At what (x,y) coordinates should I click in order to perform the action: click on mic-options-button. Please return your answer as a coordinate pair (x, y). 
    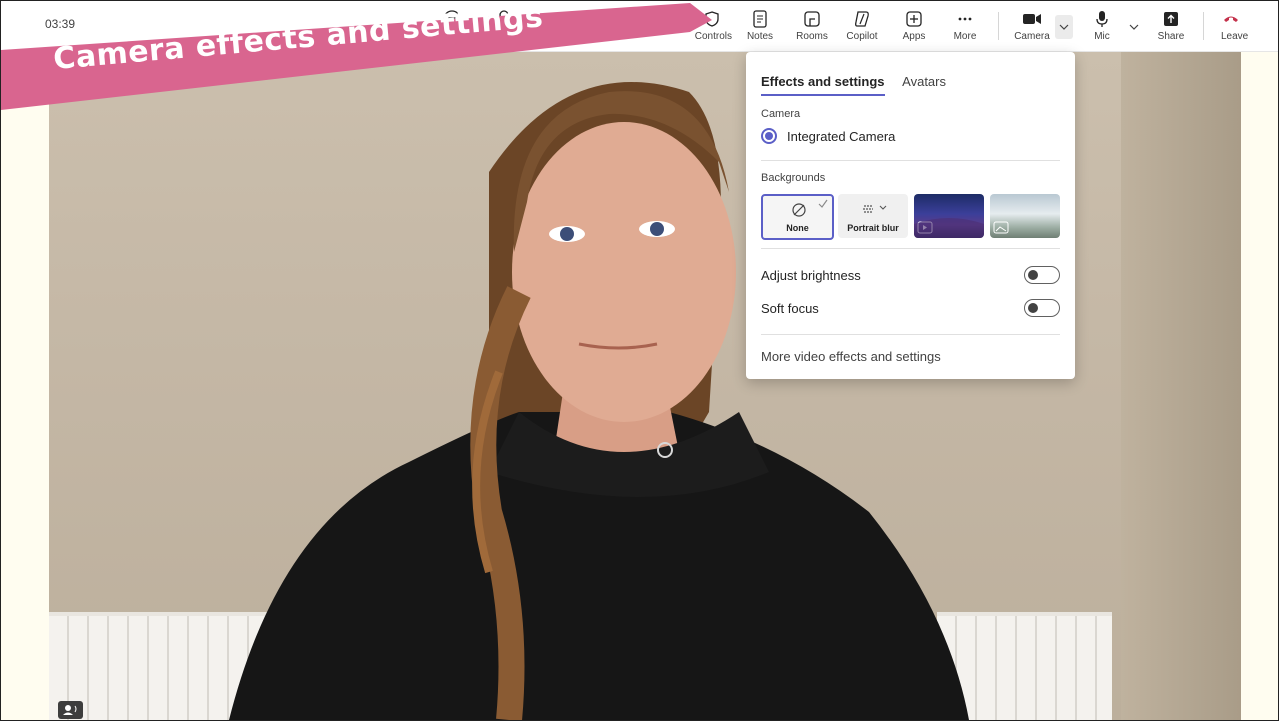
    Looking at the image, I should click on (1134, 27).